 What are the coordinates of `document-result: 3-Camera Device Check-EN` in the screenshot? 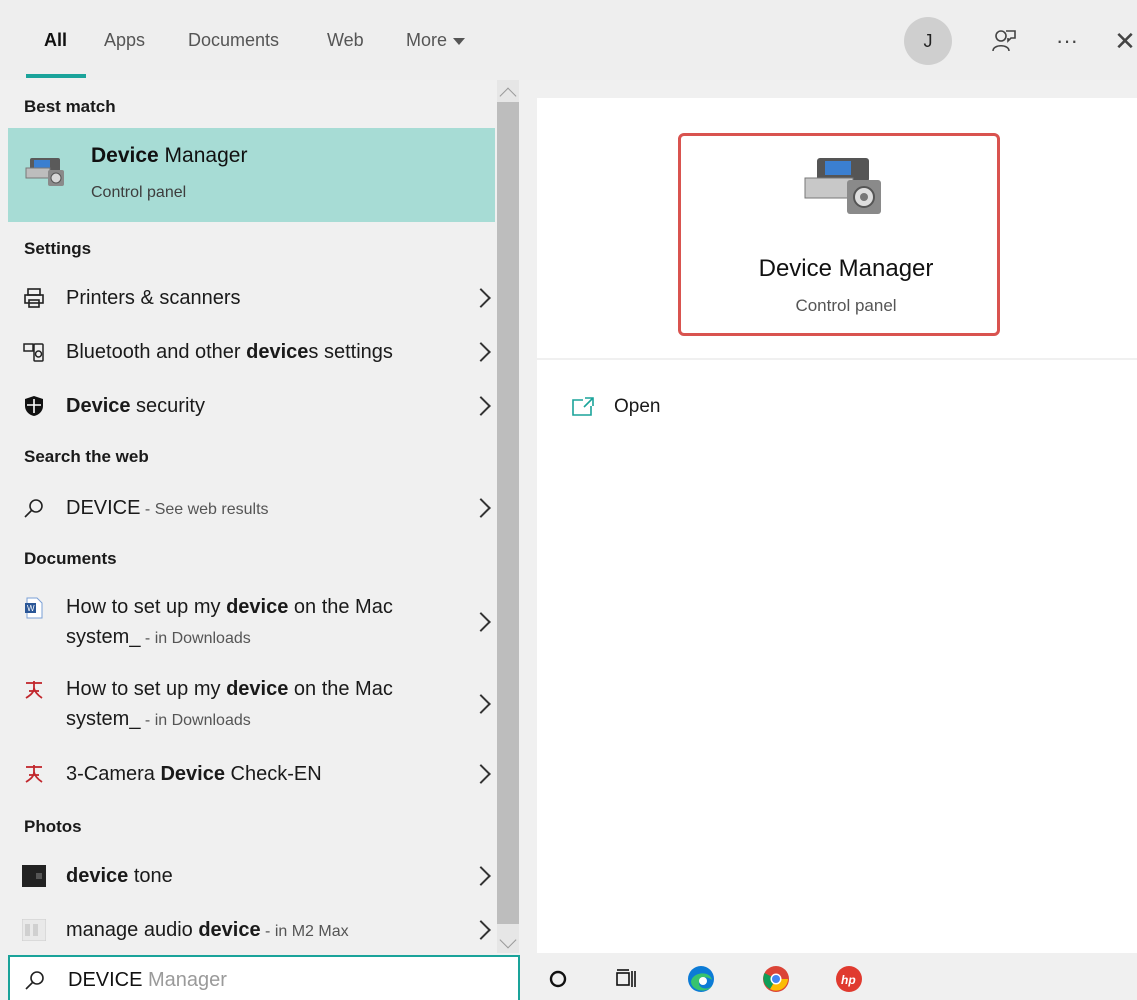 It's located at (251, 774).